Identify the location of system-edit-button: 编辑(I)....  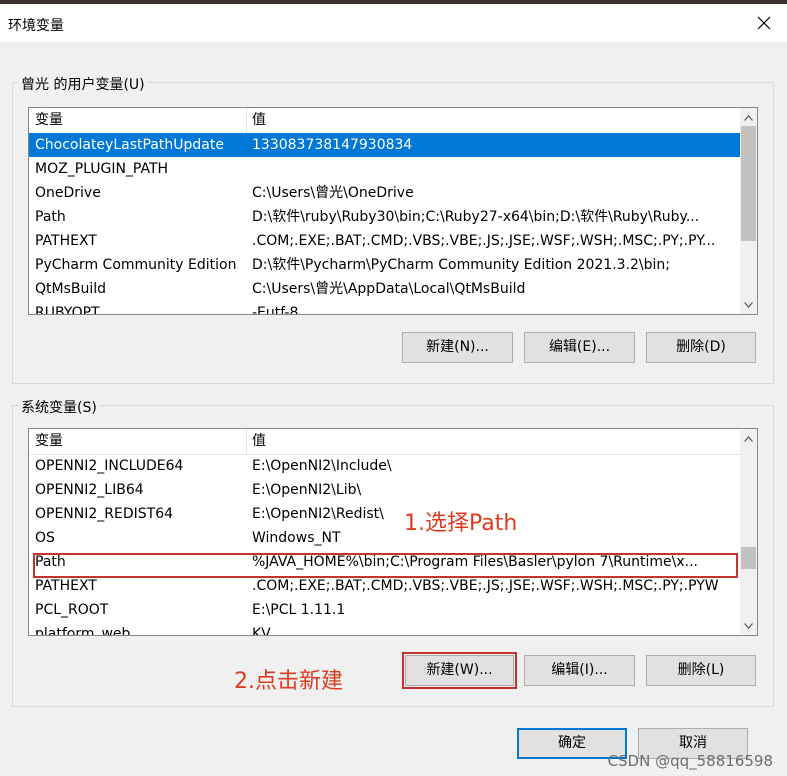
(579, 670).